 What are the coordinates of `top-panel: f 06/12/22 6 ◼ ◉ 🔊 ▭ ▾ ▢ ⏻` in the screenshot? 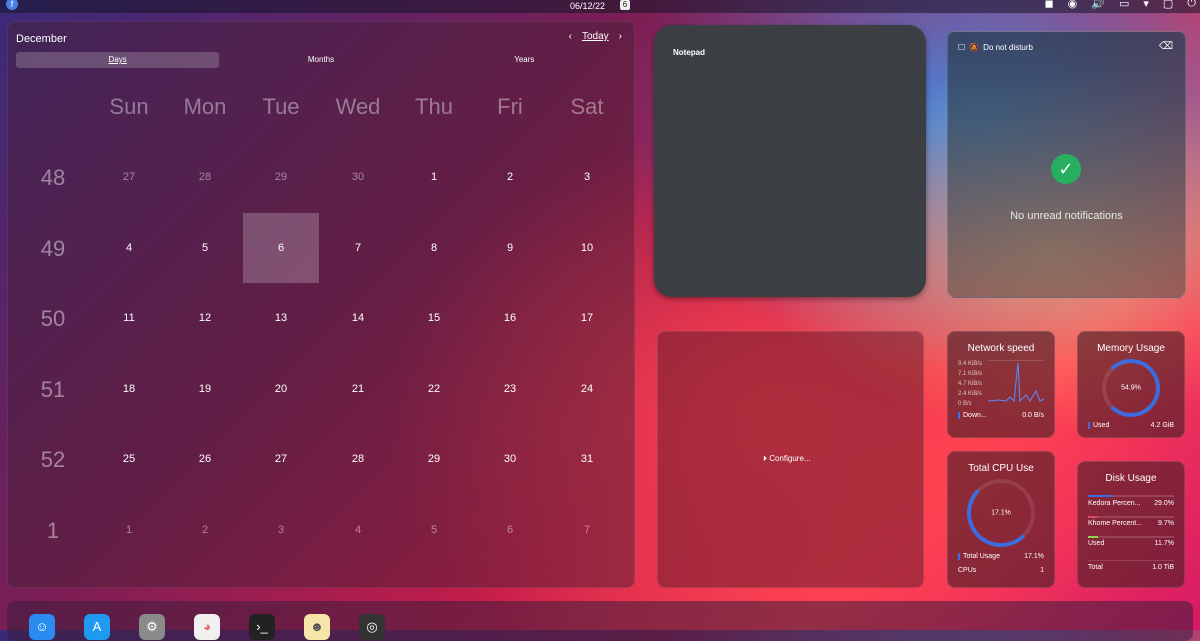 It's located at (600, 6).